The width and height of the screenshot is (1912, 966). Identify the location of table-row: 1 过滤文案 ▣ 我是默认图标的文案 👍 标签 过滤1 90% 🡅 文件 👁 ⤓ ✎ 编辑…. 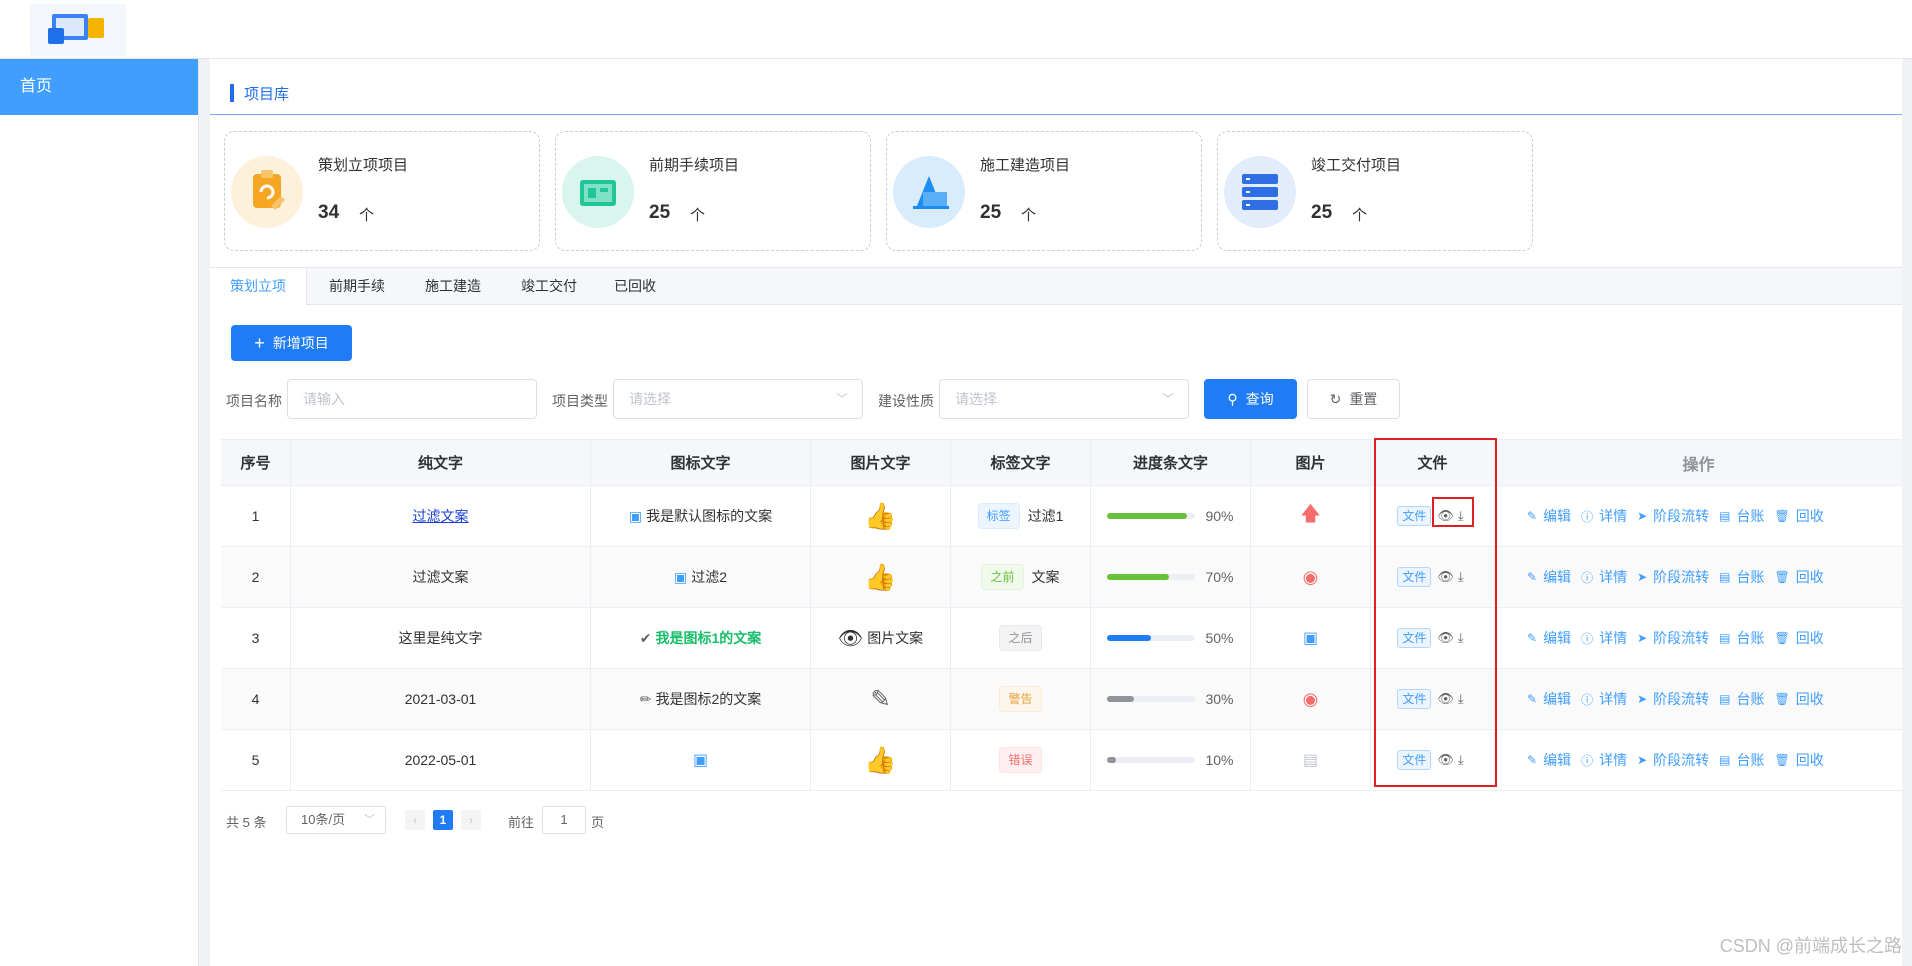
(1061, 516).